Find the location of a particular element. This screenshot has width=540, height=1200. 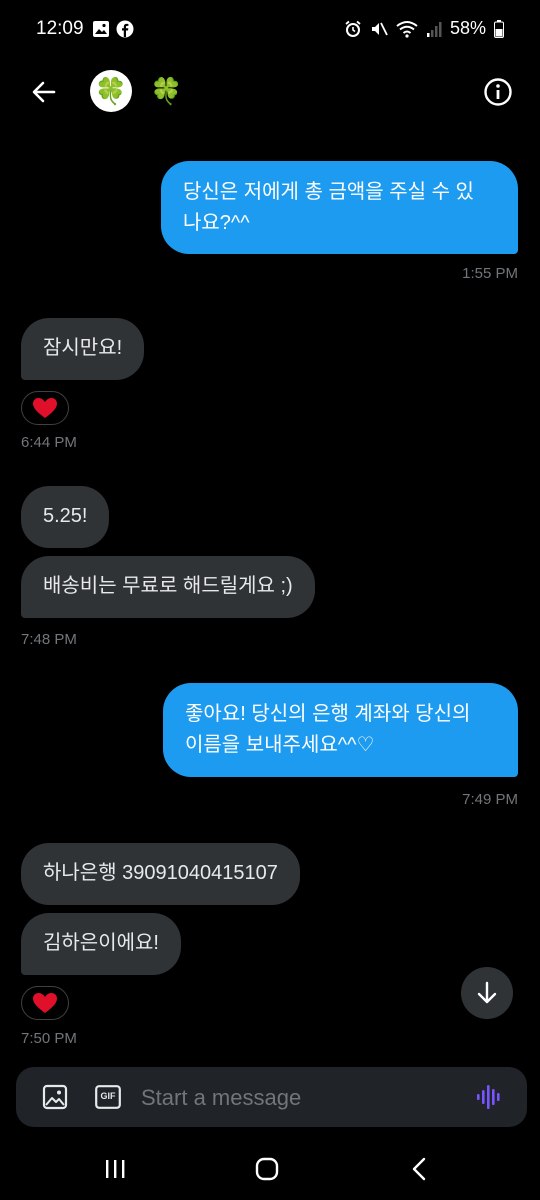

message-timestamp: 6:44 PM is located at coordinates (49, 442).